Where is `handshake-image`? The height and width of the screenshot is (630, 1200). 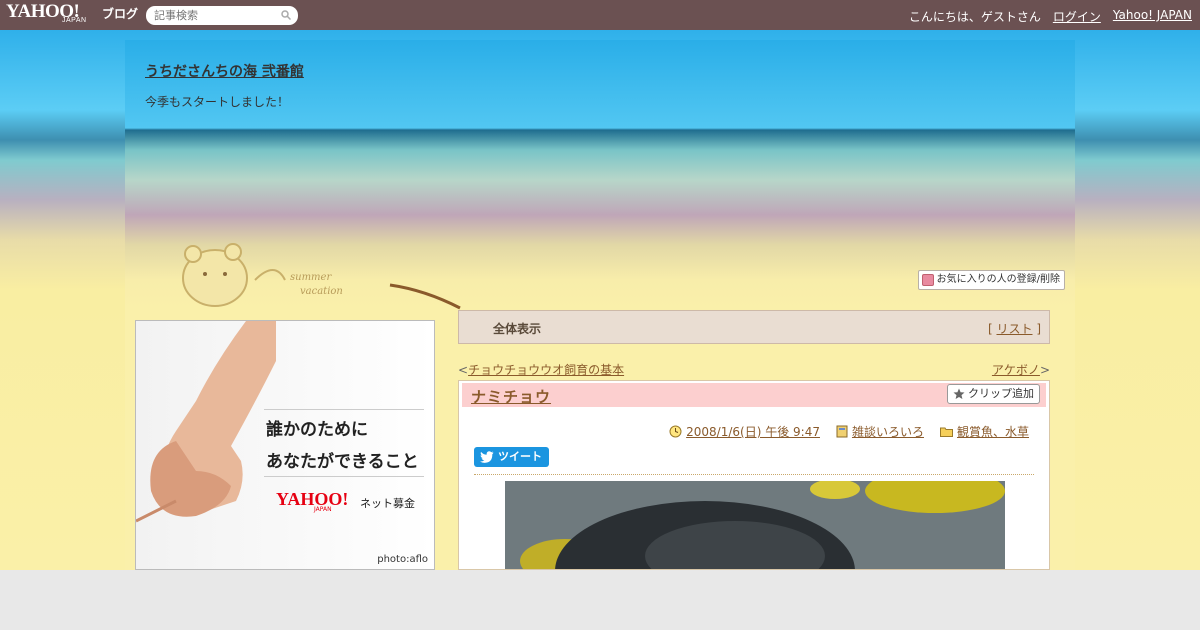
handshake-image is located at coordinates (206, 422).